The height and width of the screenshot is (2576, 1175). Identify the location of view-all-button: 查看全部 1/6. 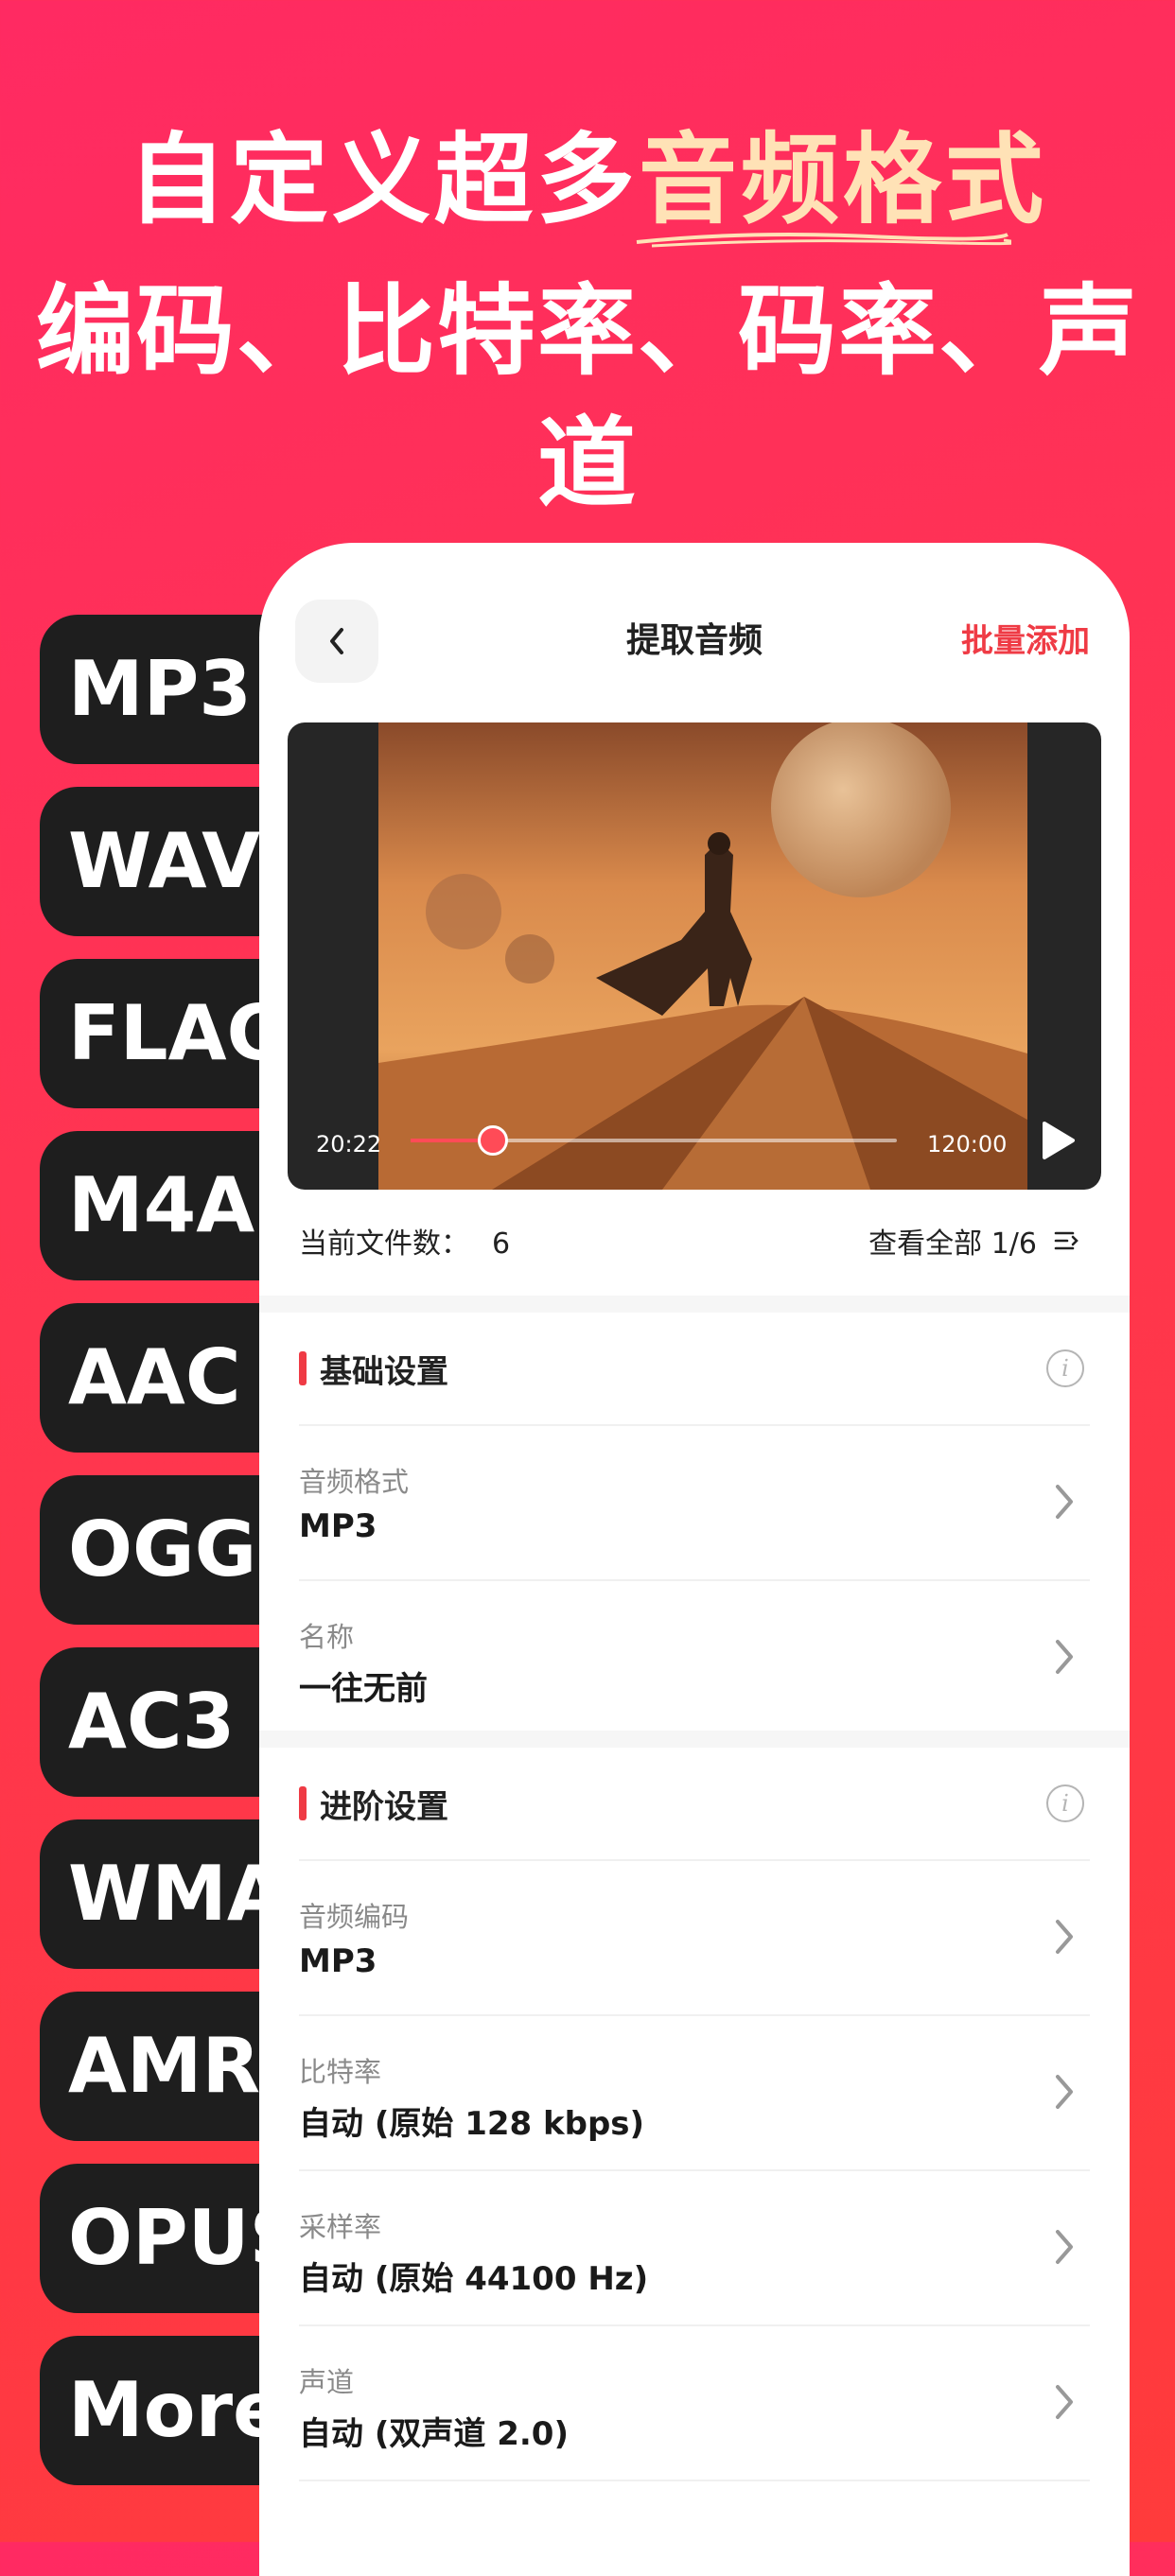
(974, 1241).